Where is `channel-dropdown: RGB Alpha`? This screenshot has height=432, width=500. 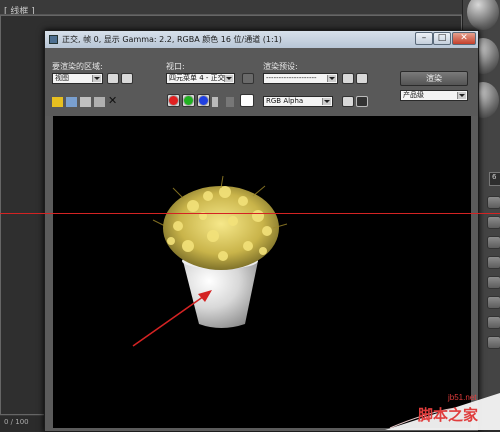
channel-dropdown: RGB Alpha is located at coordinates (298, 101).